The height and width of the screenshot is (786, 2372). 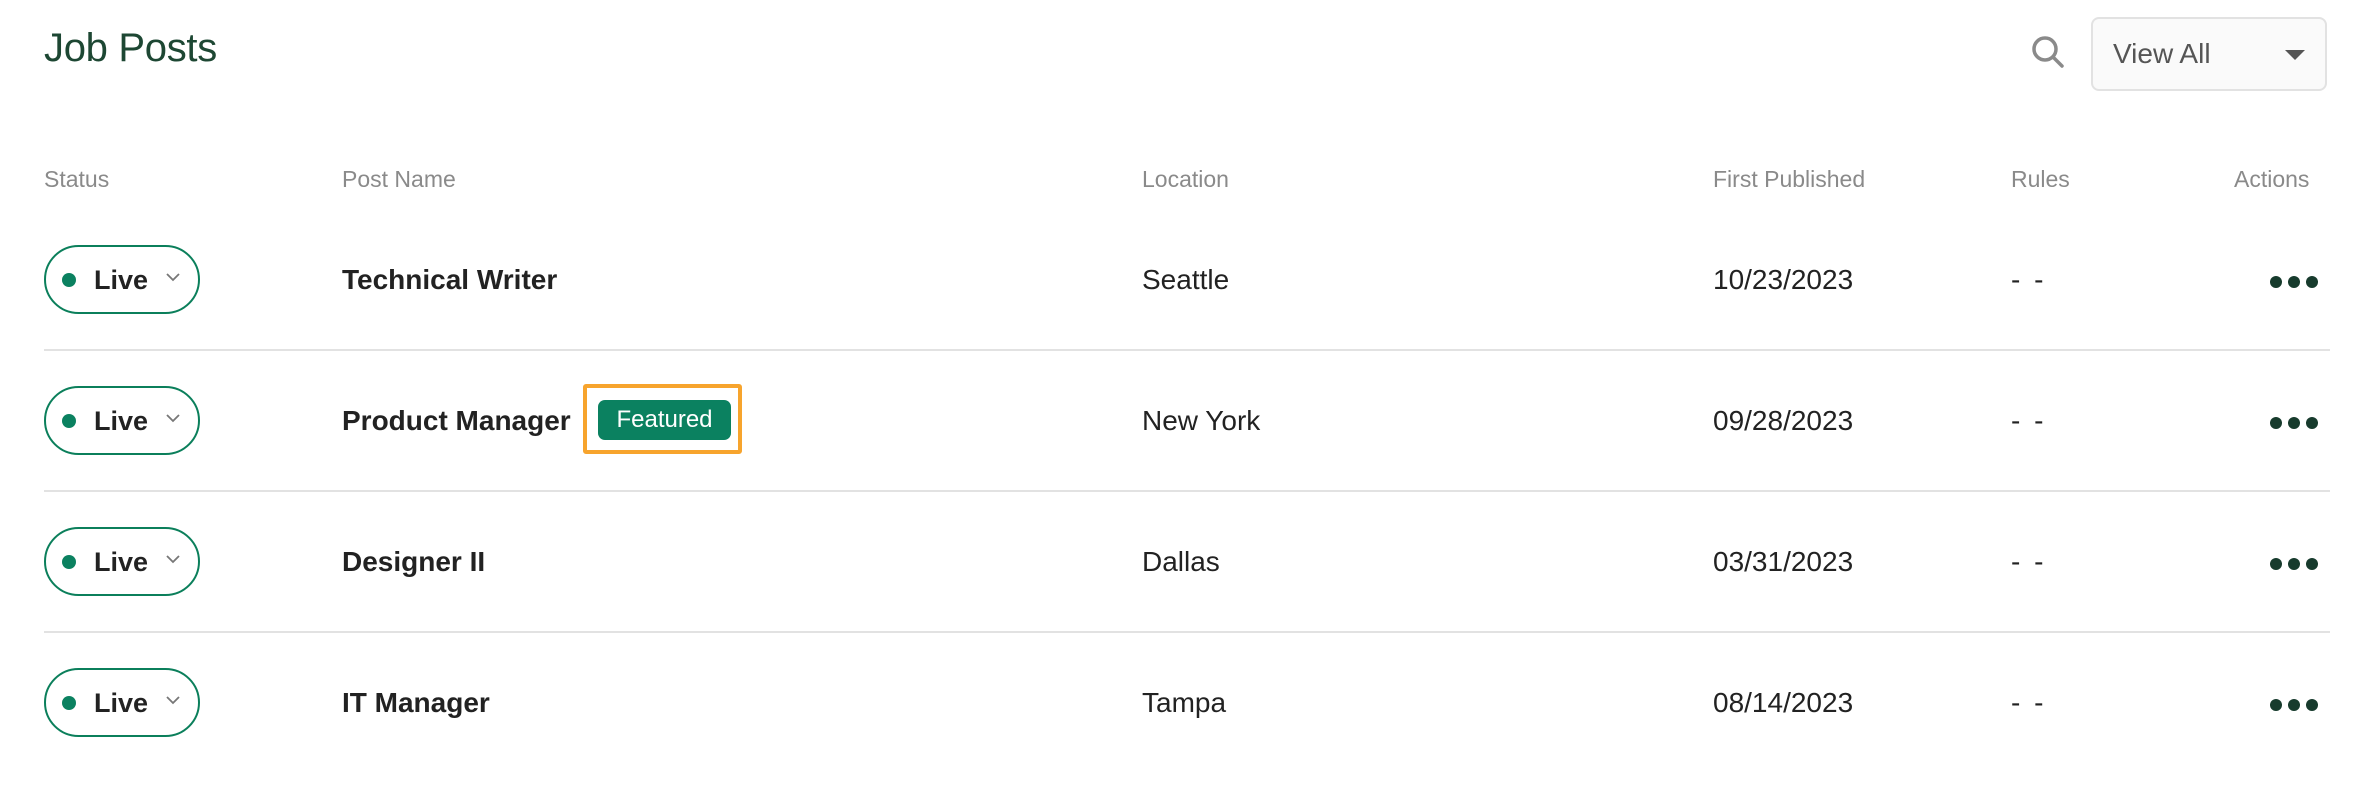 What do you see at coordinates (1181, 561) in the screenshot?
I see `location: Dallas` at bounding box center [1181, 561].